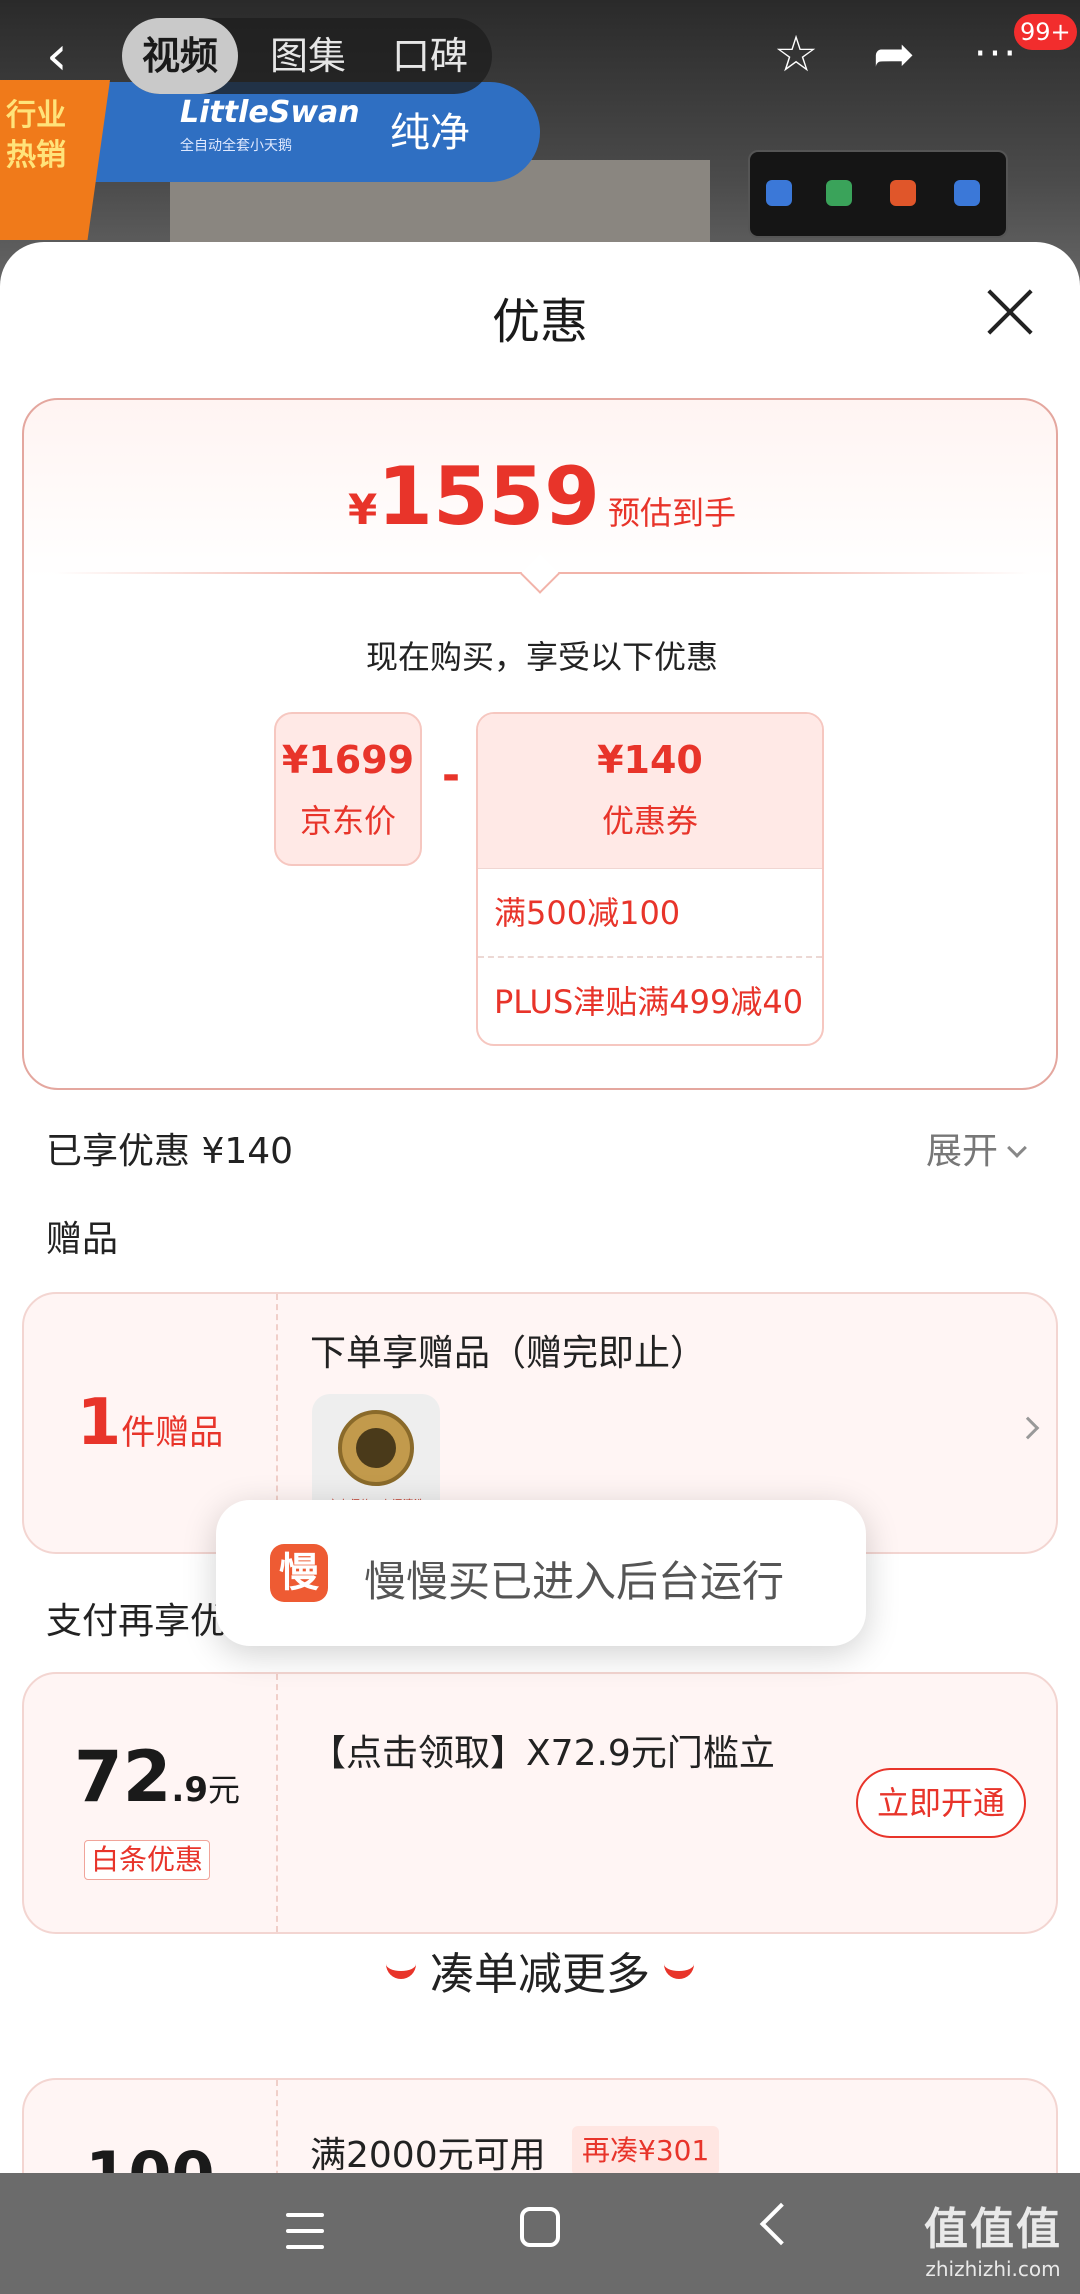  I want to click on jd-price-label: 京东价, so click(347, 821).